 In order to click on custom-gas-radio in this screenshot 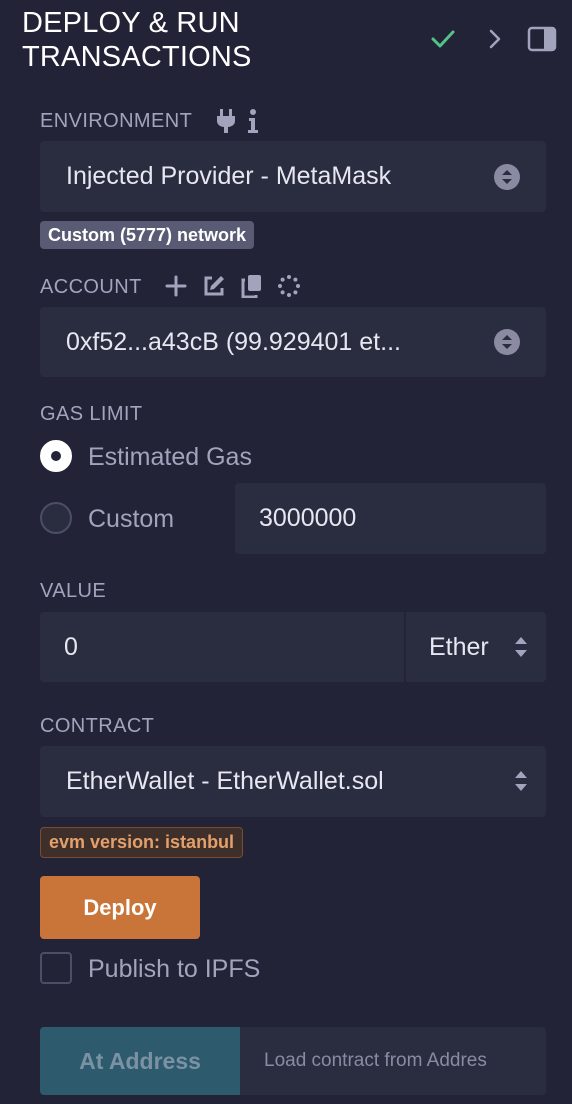, I will do `click(56, 518)`.